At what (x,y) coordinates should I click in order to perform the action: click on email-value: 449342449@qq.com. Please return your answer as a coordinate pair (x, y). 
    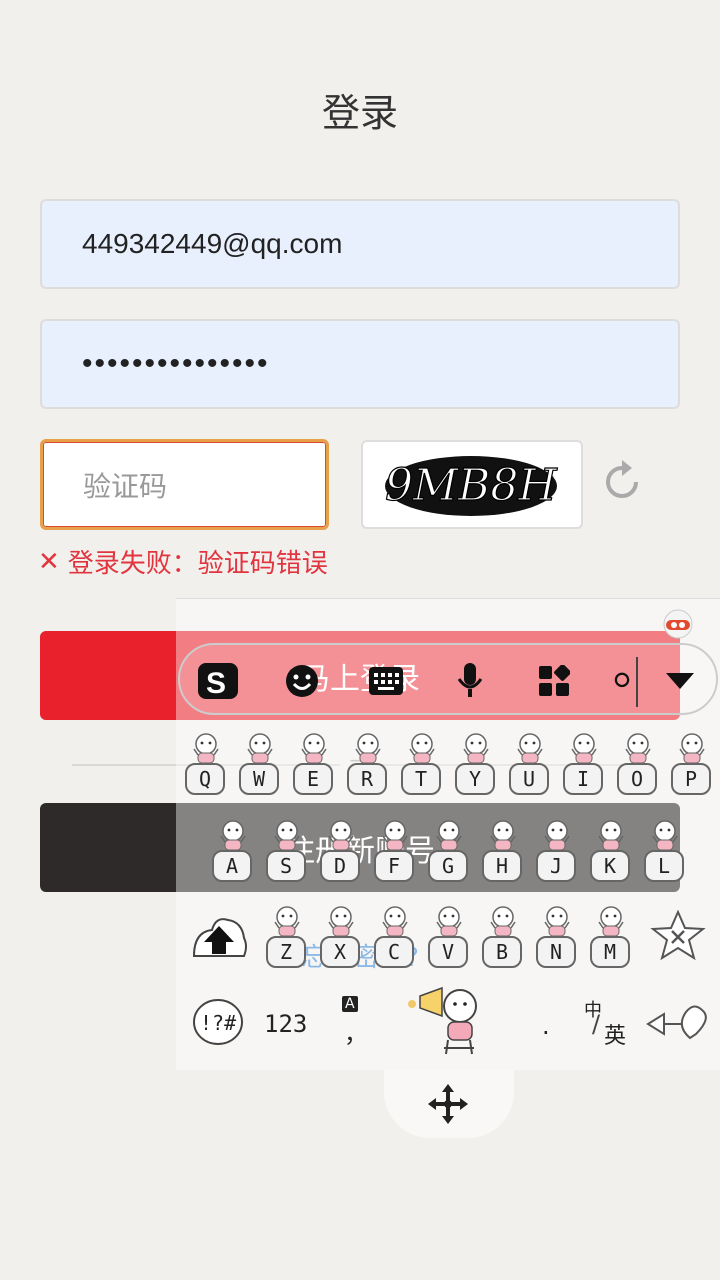
    Looking at the image, I should click on (212, 243).